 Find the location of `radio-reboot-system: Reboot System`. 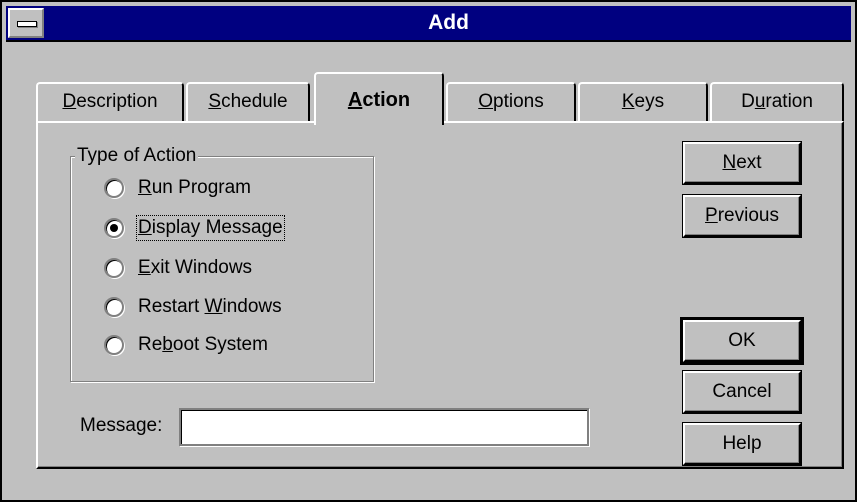

radio-reboot-system: Reboot System is located at coordinates (186, 345).